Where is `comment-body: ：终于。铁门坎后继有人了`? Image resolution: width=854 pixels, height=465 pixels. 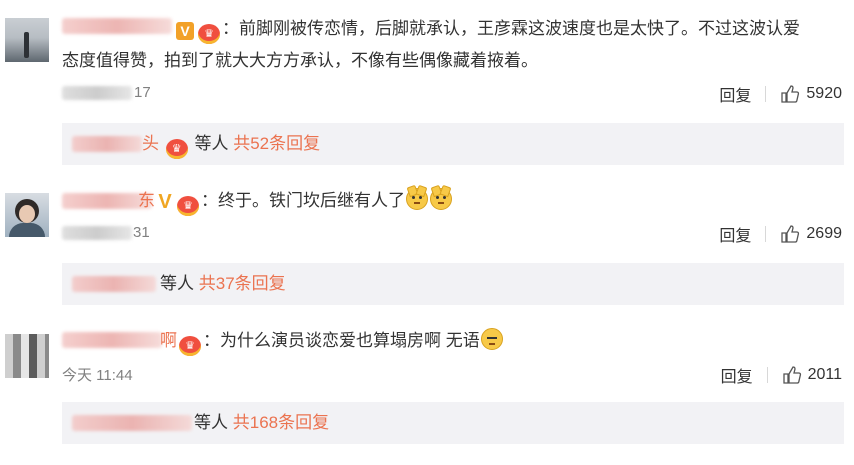
comment-body: ：终于。铁门坎后继有人了 is located at coordinates (303, 200).